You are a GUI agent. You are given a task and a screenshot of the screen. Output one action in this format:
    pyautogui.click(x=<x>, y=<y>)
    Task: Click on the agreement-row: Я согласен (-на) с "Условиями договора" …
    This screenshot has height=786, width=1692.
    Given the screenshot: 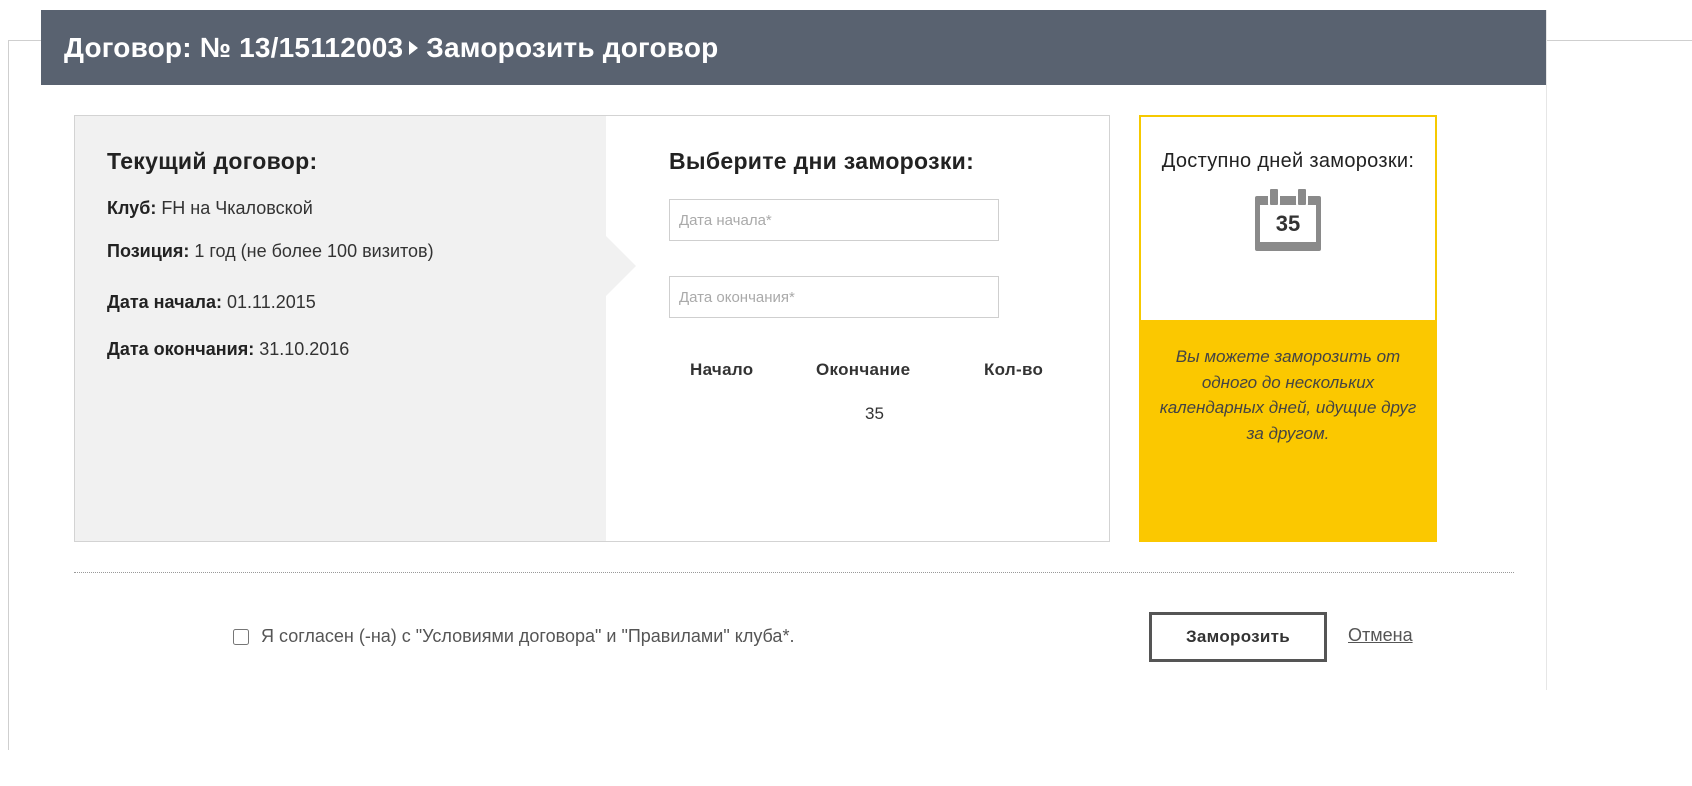 What is the action you would take?
    pyautogui.click(x=513, y=636)
    